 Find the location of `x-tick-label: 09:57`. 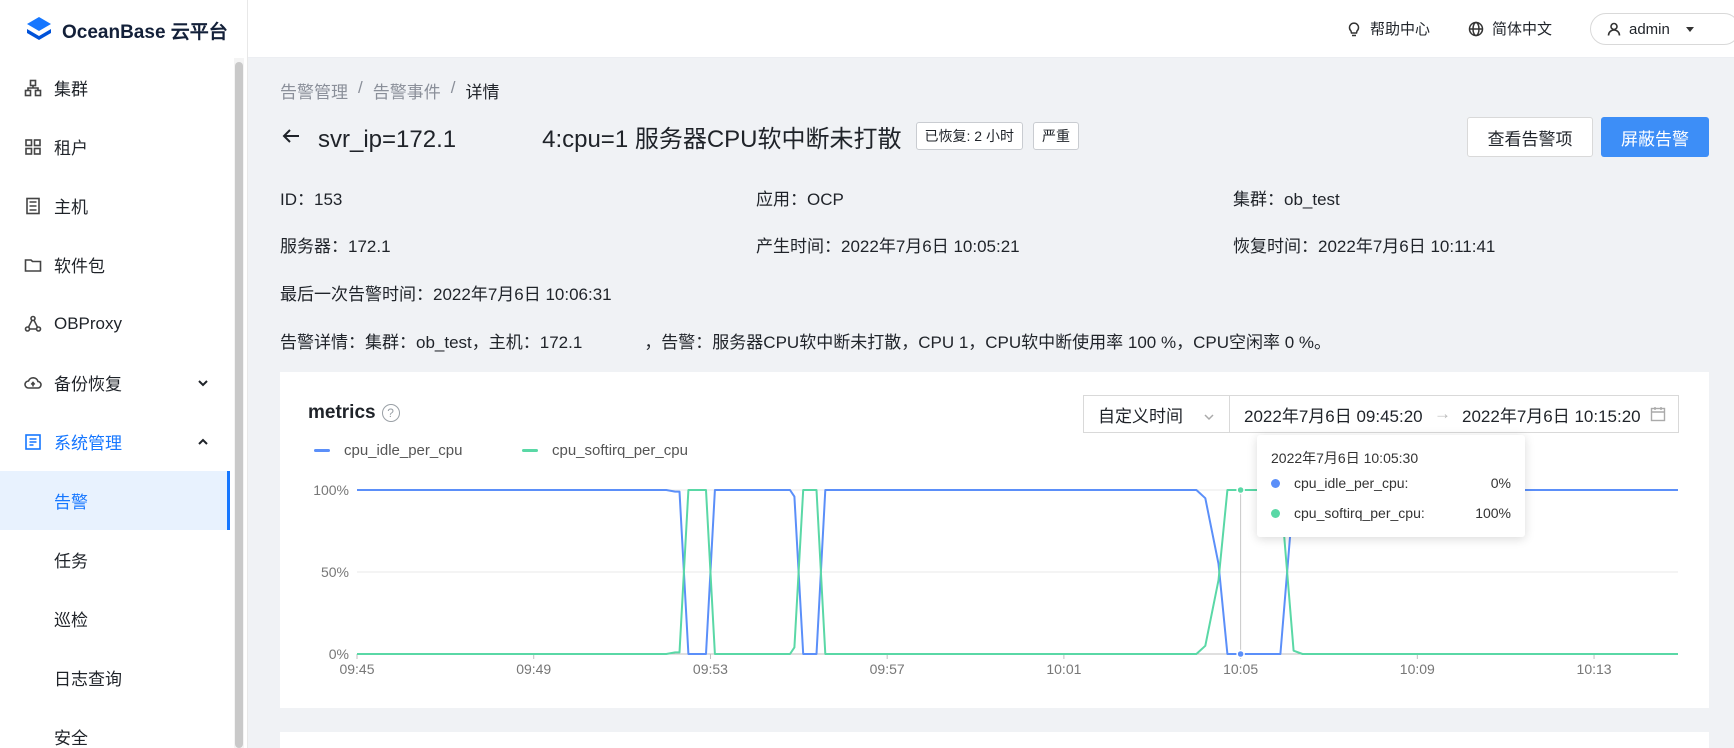

x-tick-label: 09:57 is located at coordinates (887, 669).